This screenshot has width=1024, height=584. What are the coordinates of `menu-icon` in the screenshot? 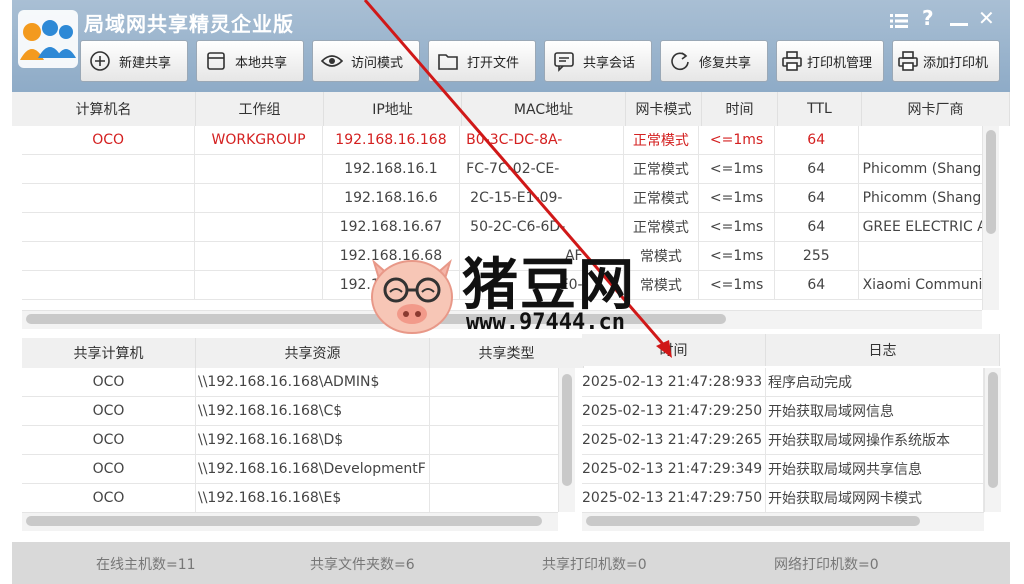 It's located at (899, 22).